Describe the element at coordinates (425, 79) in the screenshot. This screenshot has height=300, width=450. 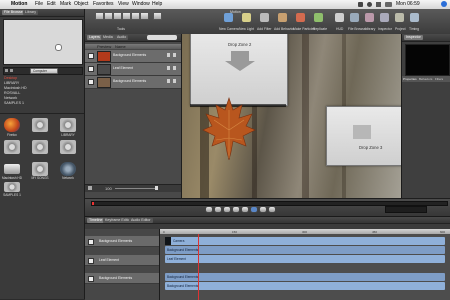
I see `tab-behaviors: Behaviors` at that location.